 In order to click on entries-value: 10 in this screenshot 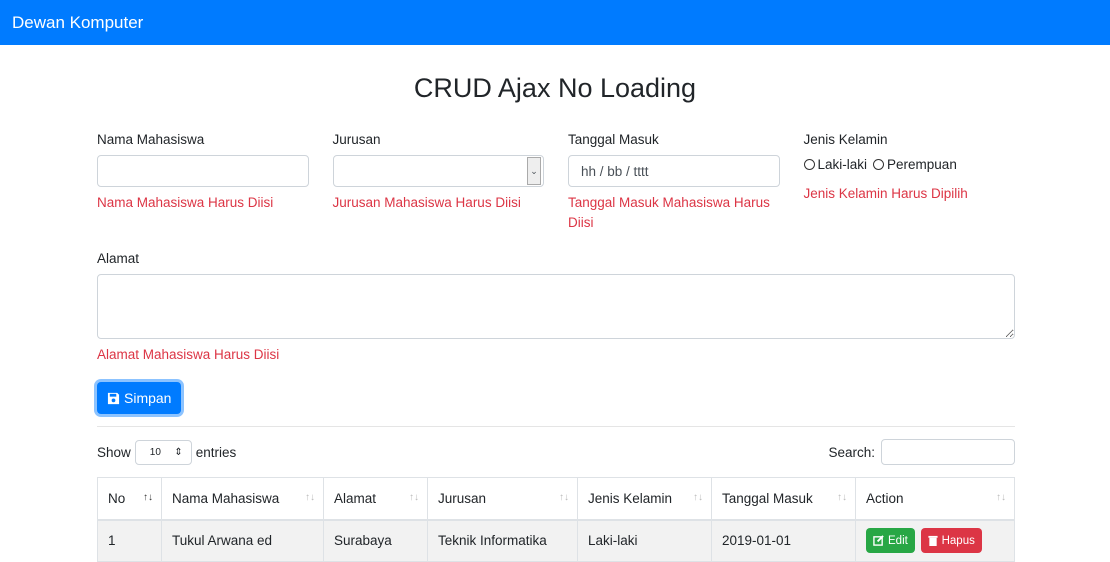, I will do `click(155, 452)`.